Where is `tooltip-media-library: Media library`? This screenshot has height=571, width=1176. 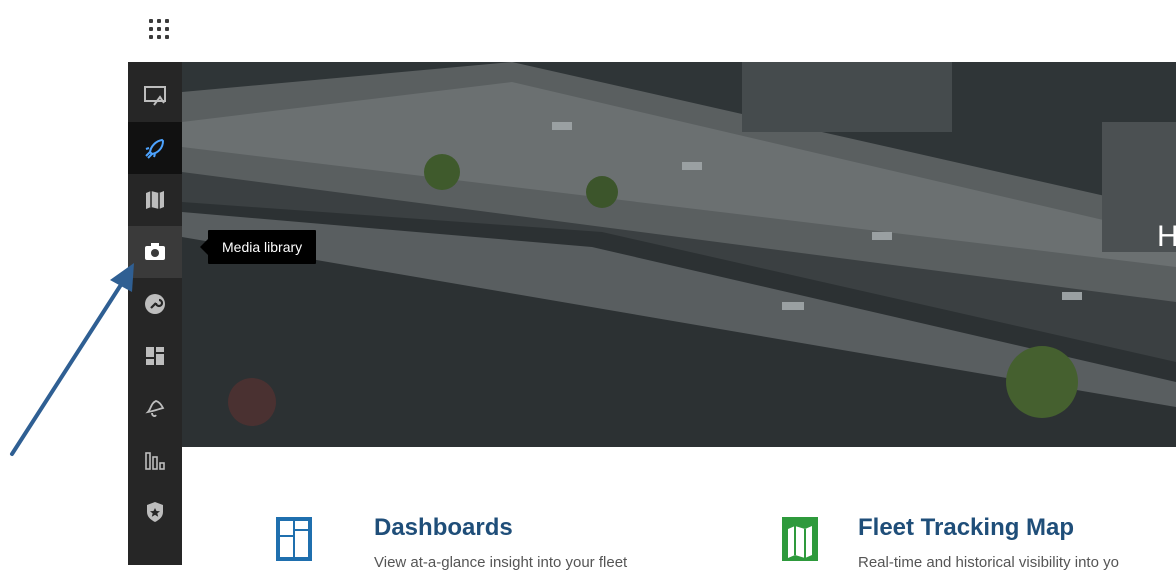
tooltip-media-library: Media library is located at coordinates (258, 247).